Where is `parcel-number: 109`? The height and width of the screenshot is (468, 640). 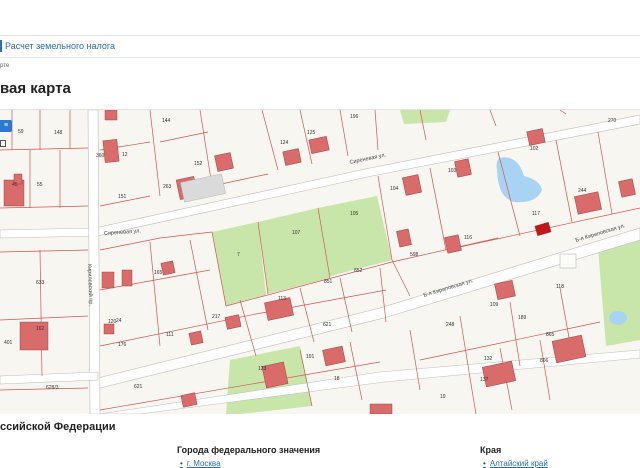
parcel-number: 109 is located at coordinates (494, 305).